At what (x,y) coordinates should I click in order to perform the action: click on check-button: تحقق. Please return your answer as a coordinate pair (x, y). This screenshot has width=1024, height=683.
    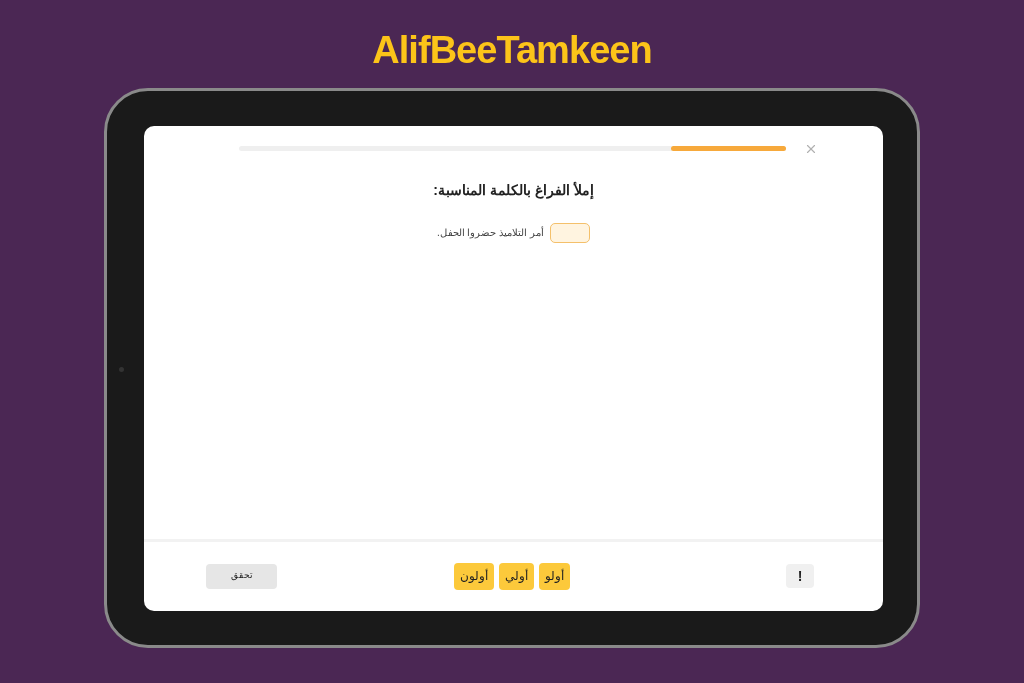
    Looking at the image, I should click on (241, 576).